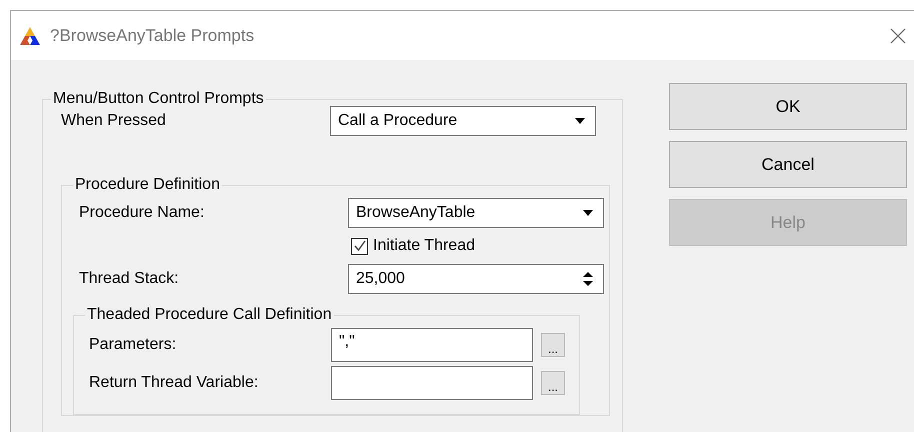 The height and width of the screenshot is (432, 914). I want to click on field-label: Thread Stack:, so click(129, 279).